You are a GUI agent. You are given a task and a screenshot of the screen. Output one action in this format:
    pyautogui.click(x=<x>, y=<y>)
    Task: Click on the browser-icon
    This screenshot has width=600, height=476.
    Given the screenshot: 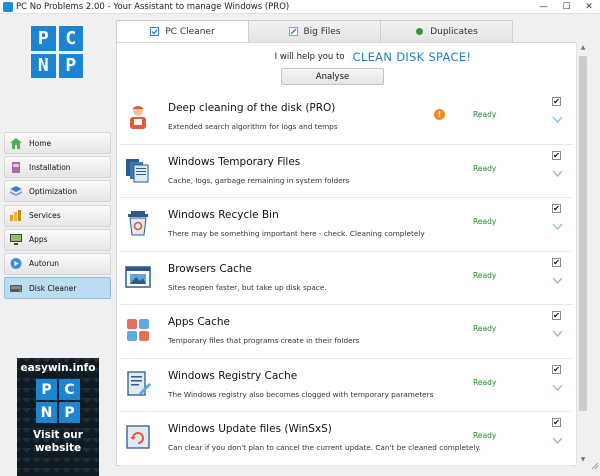 What is the action you would take?
    pyautogui.click(x=138, y=276)
    